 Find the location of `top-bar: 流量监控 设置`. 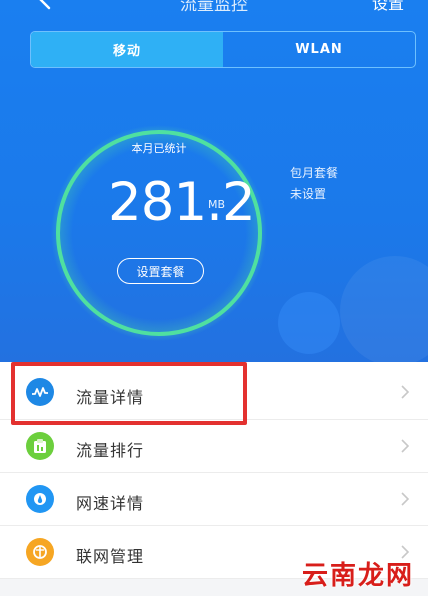

top-bar: 流量监控 设置 is located at coordinates (214, 8).